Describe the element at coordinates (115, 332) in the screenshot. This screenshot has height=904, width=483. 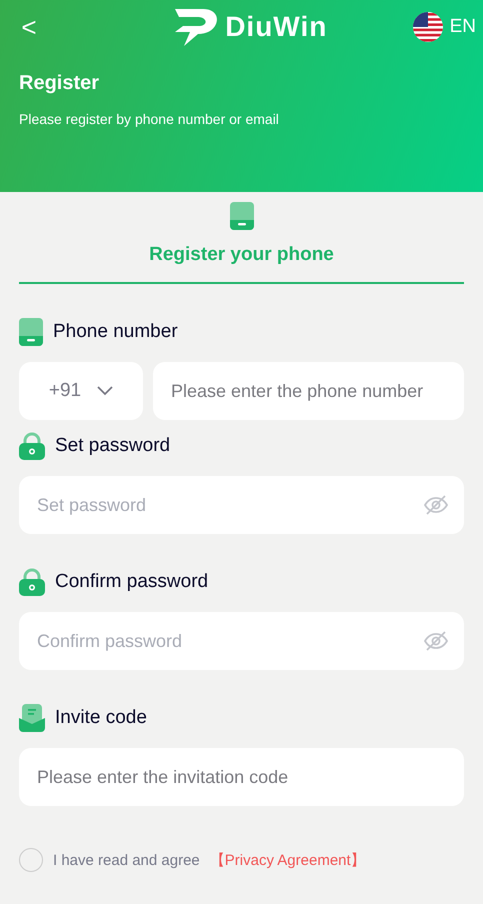
I see `field-label: Phone number` at that location.